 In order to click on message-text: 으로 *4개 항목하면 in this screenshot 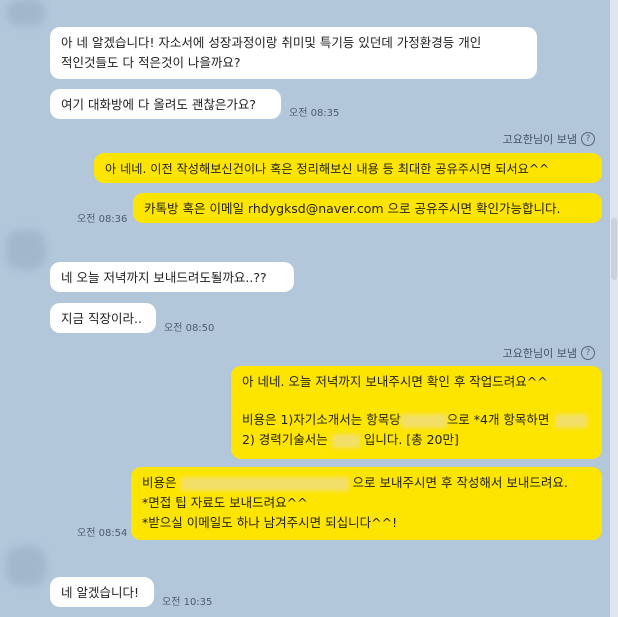, I will do `click(498, 419)`.